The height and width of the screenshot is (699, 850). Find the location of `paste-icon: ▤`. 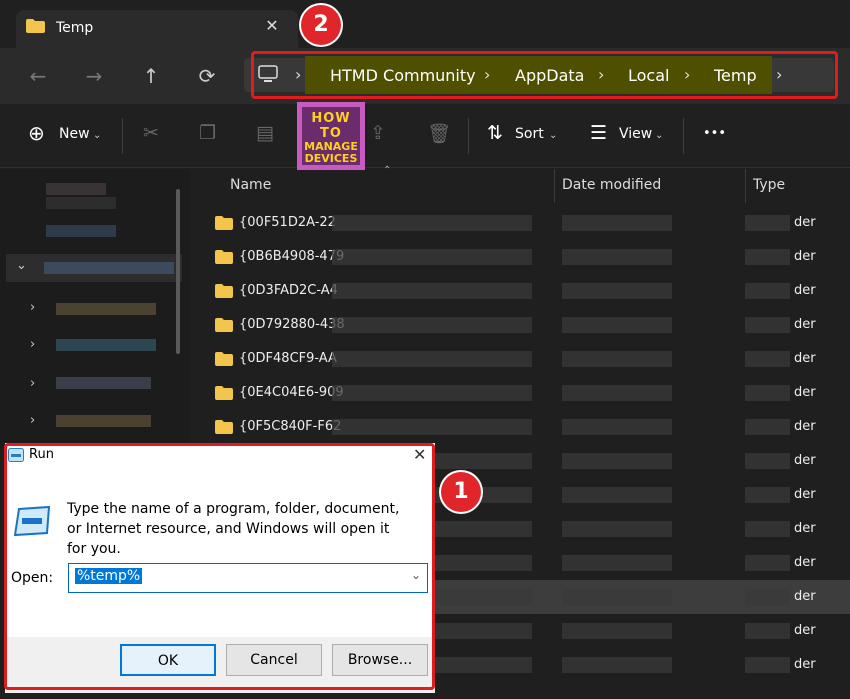

paste-icon: ▤ is located at coordinates (265, 133).